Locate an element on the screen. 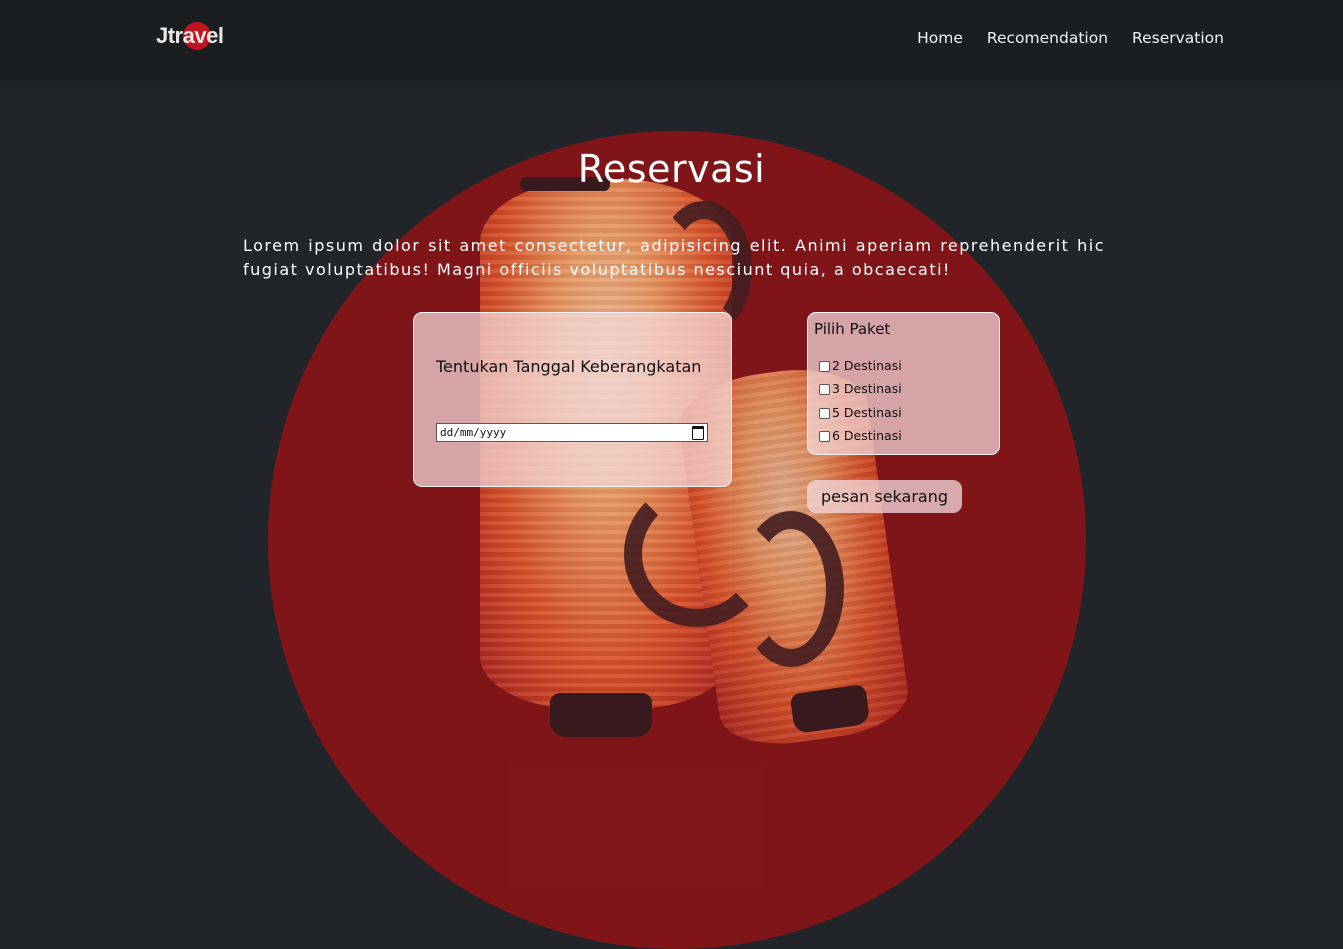 The height and width of the screenshot is (949, 1343). package-option-6: 6 Destinasi is located at coordinates (860, 436).